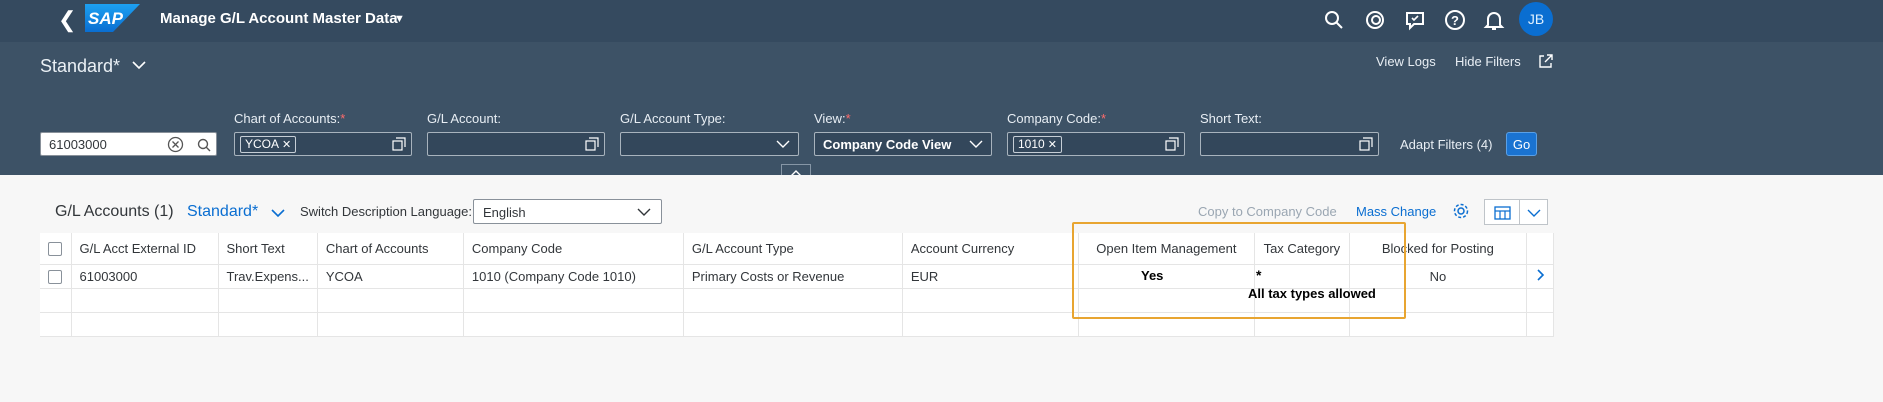  I want to click on share-icon, so click(1546, 61).